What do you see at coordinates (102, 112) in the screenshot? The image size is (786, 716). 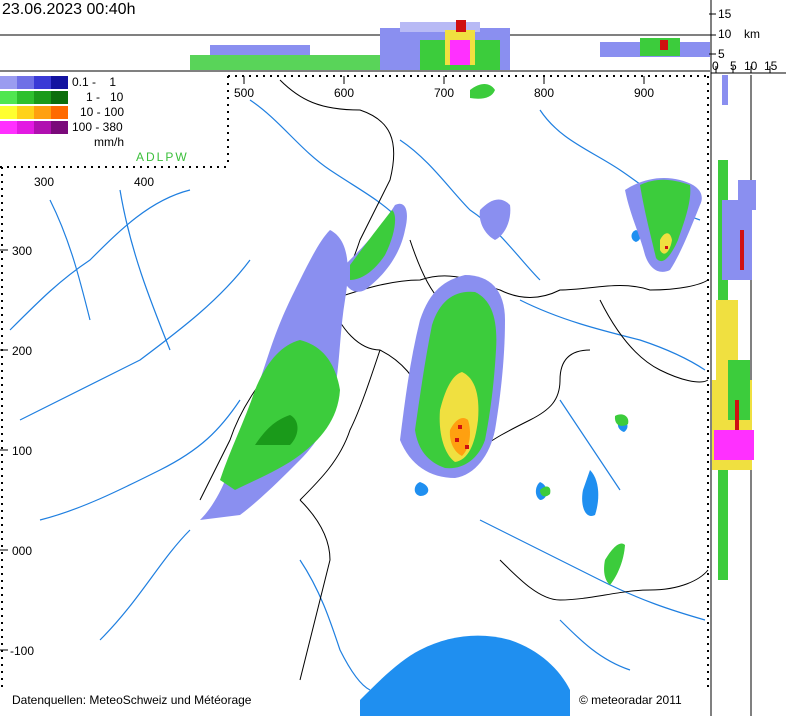 I see `legend-label: 10 - 100` at bounding box center [102, 112].